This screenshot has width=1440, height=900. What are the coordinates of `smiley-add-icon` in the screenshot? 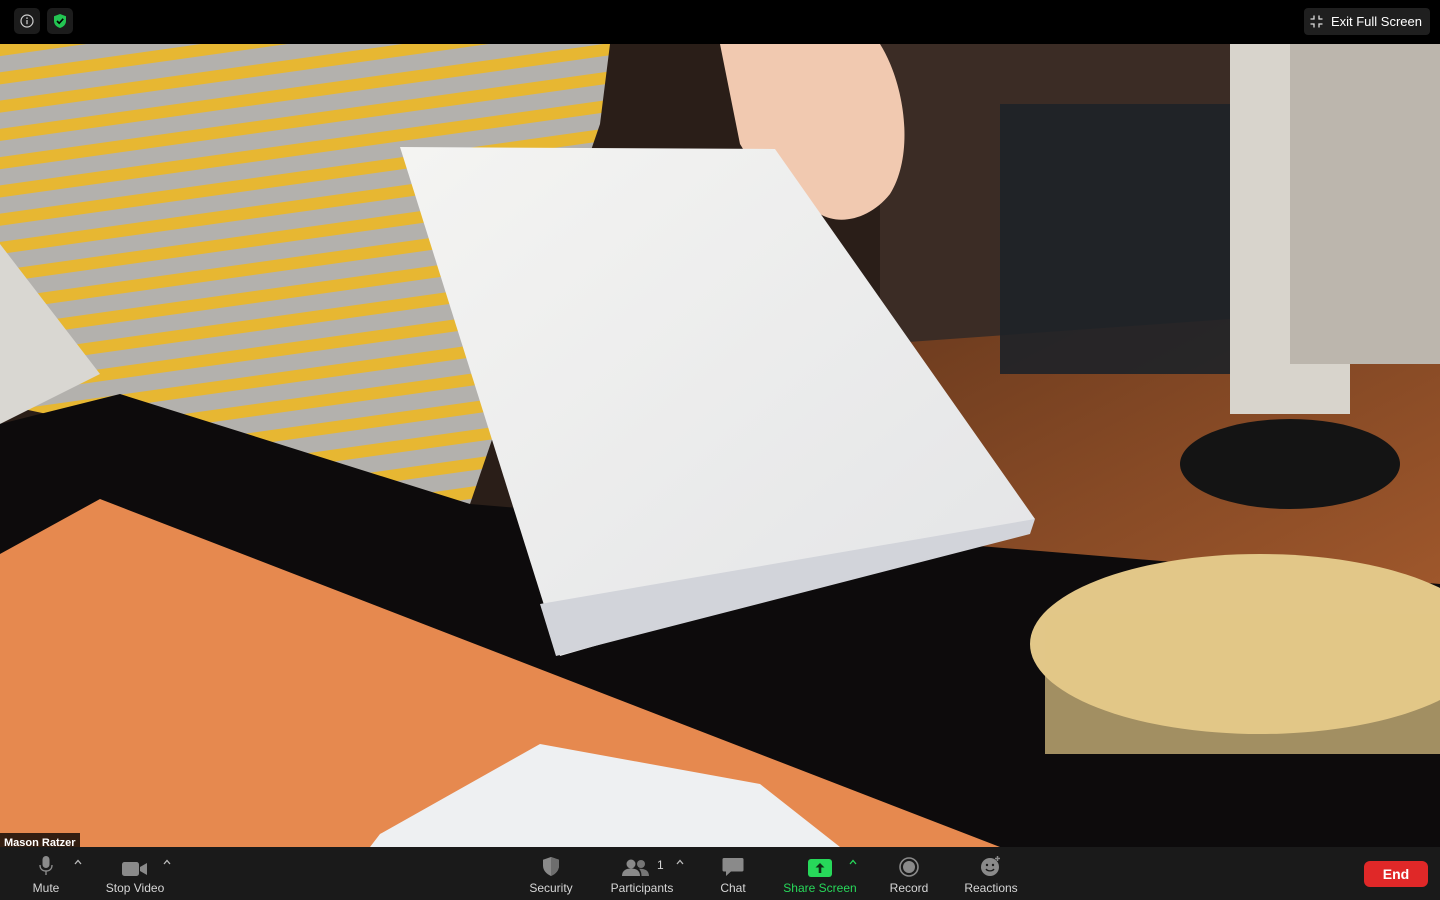 It's located at (990, 866).